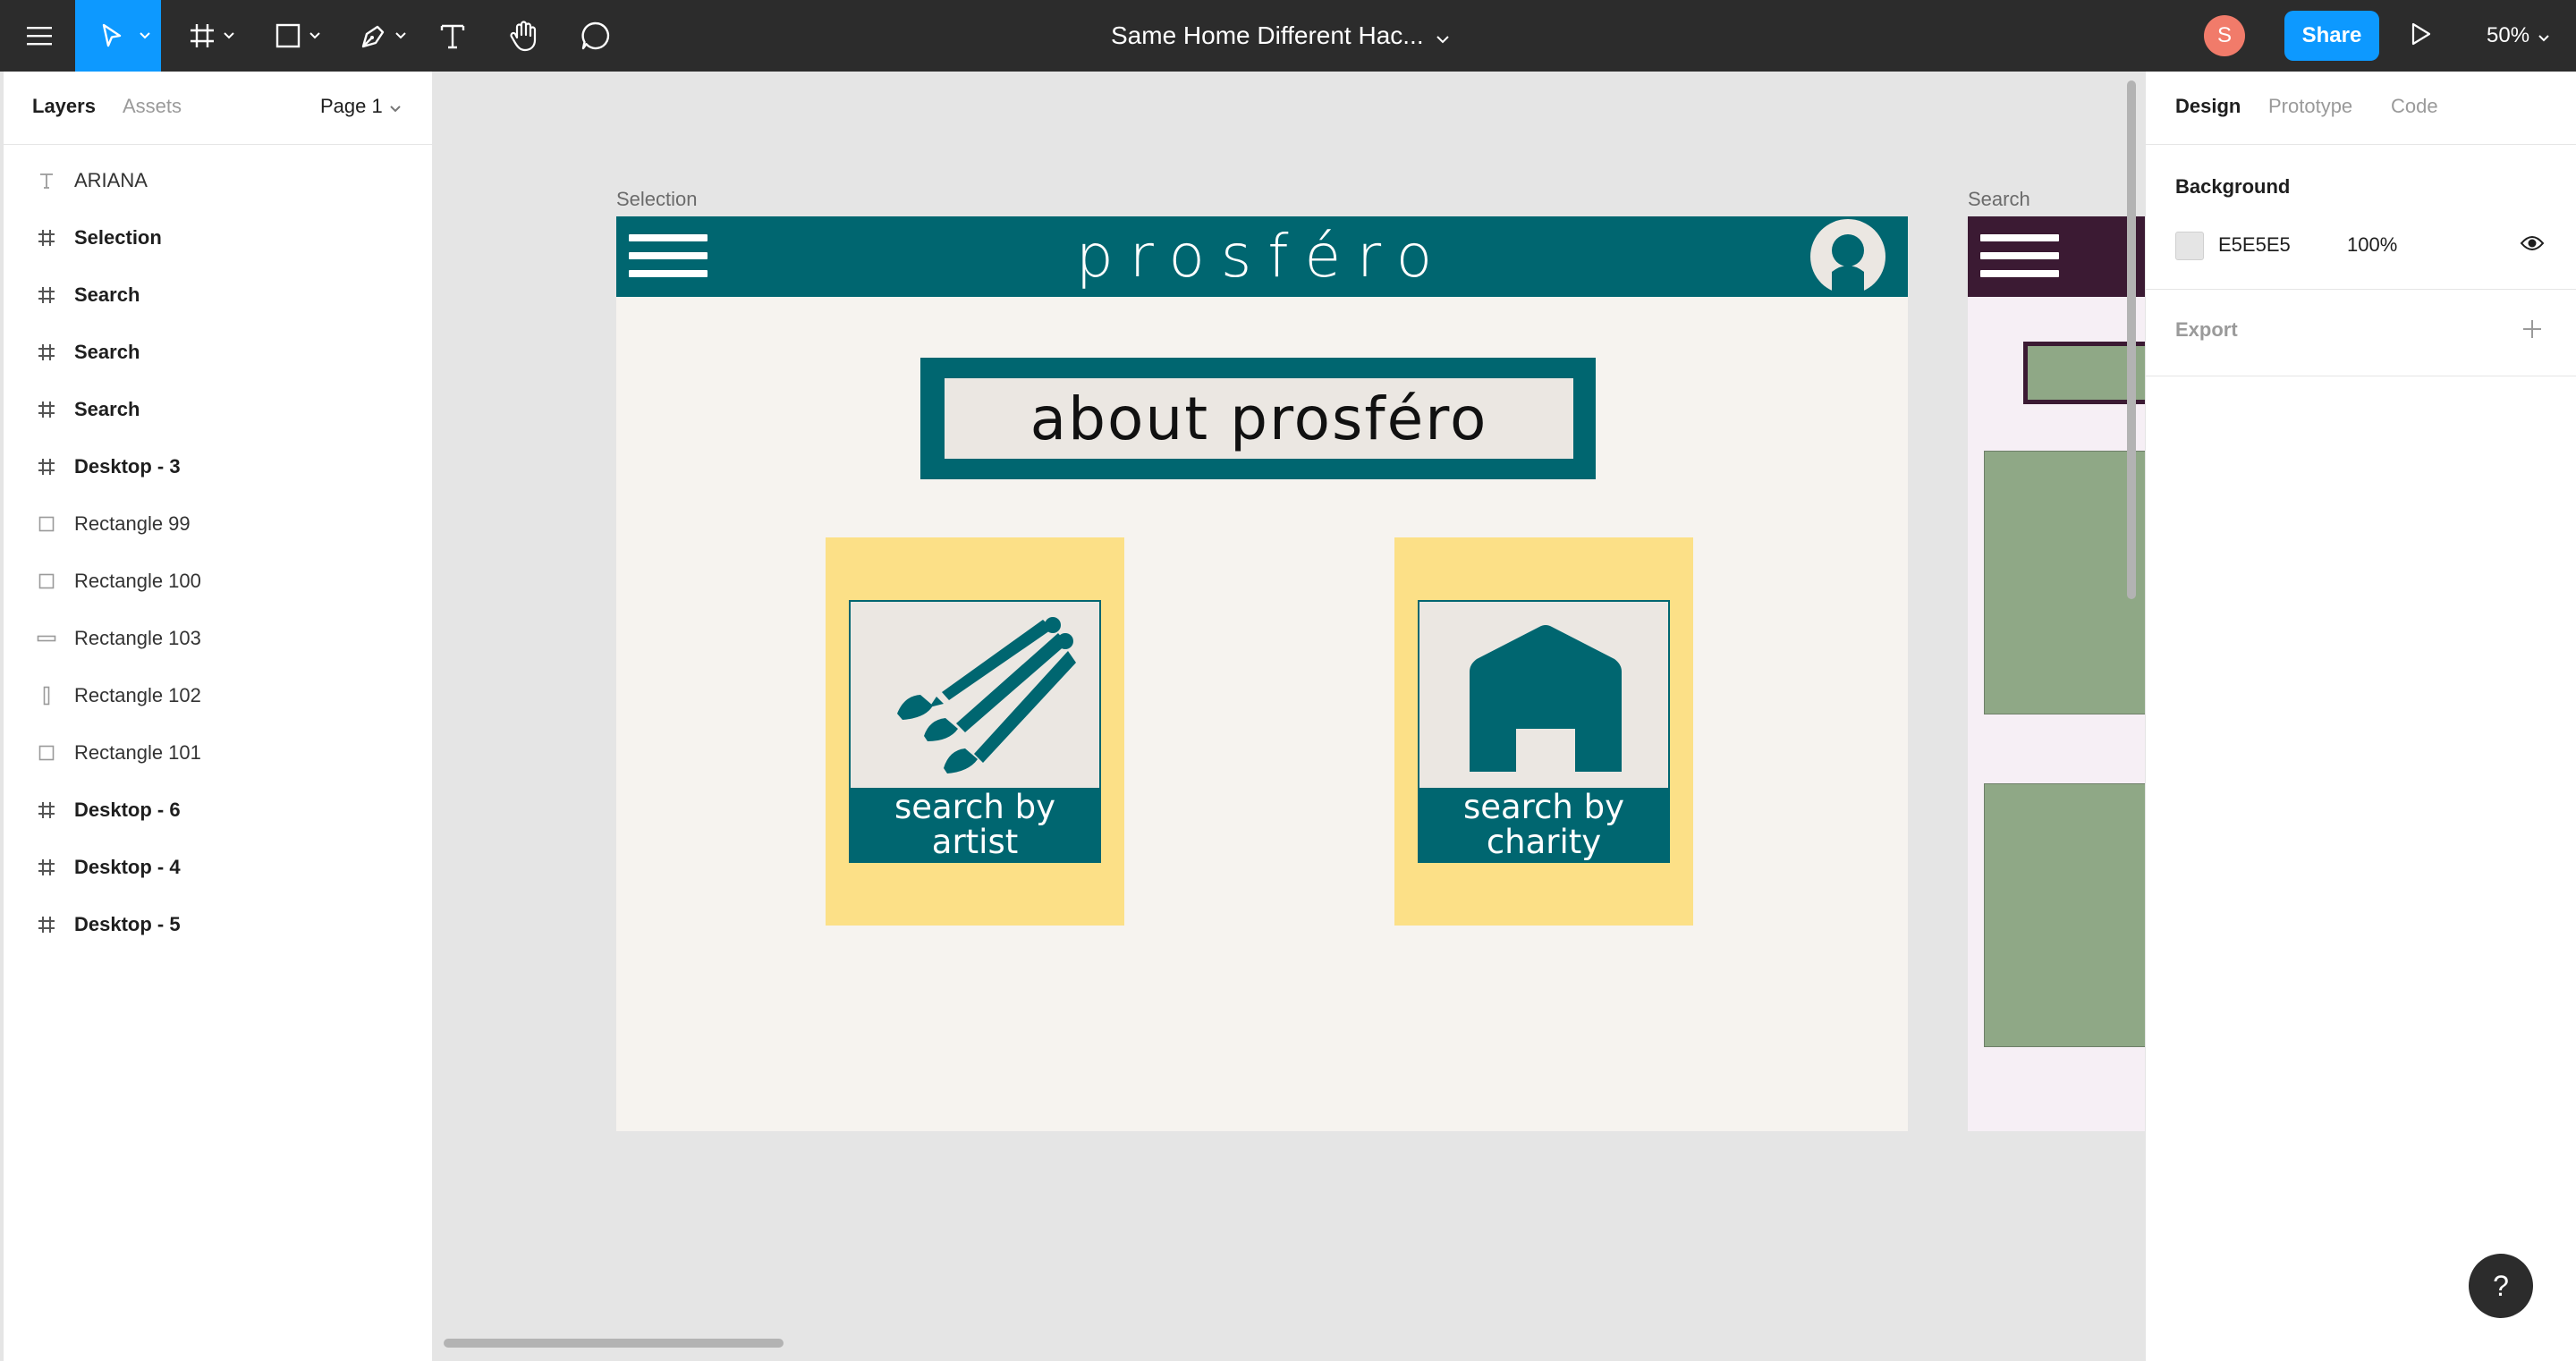  Describe the element at coordinates (218, 238) in the screenshot. I see `layer-row: Selection` at that location.